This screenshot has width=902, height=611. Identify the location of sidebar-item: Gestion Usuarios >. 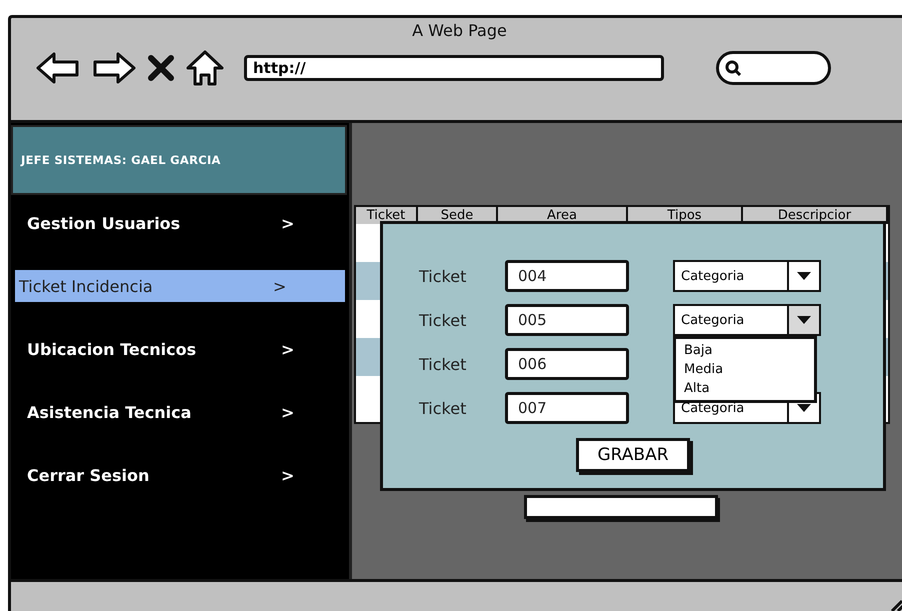
(178, 223).